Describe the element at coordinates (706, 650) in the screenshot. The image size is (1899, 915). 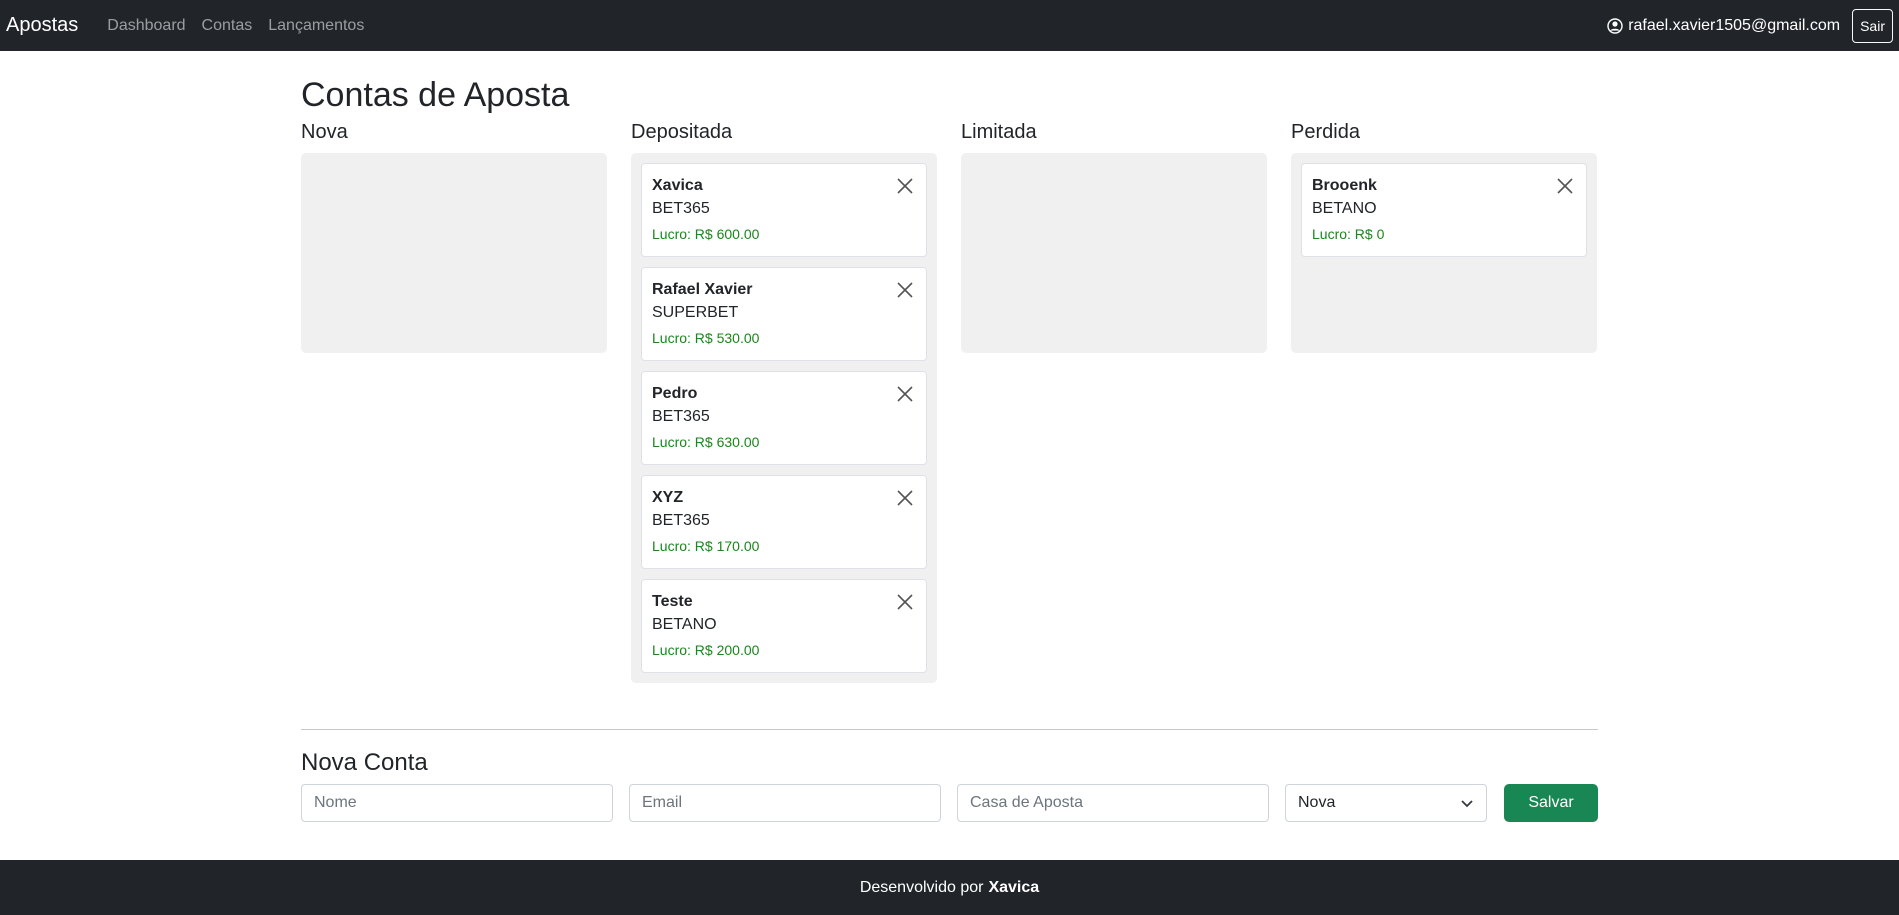
I see `account-profit: Lucro: R$ 200.00` at that location.